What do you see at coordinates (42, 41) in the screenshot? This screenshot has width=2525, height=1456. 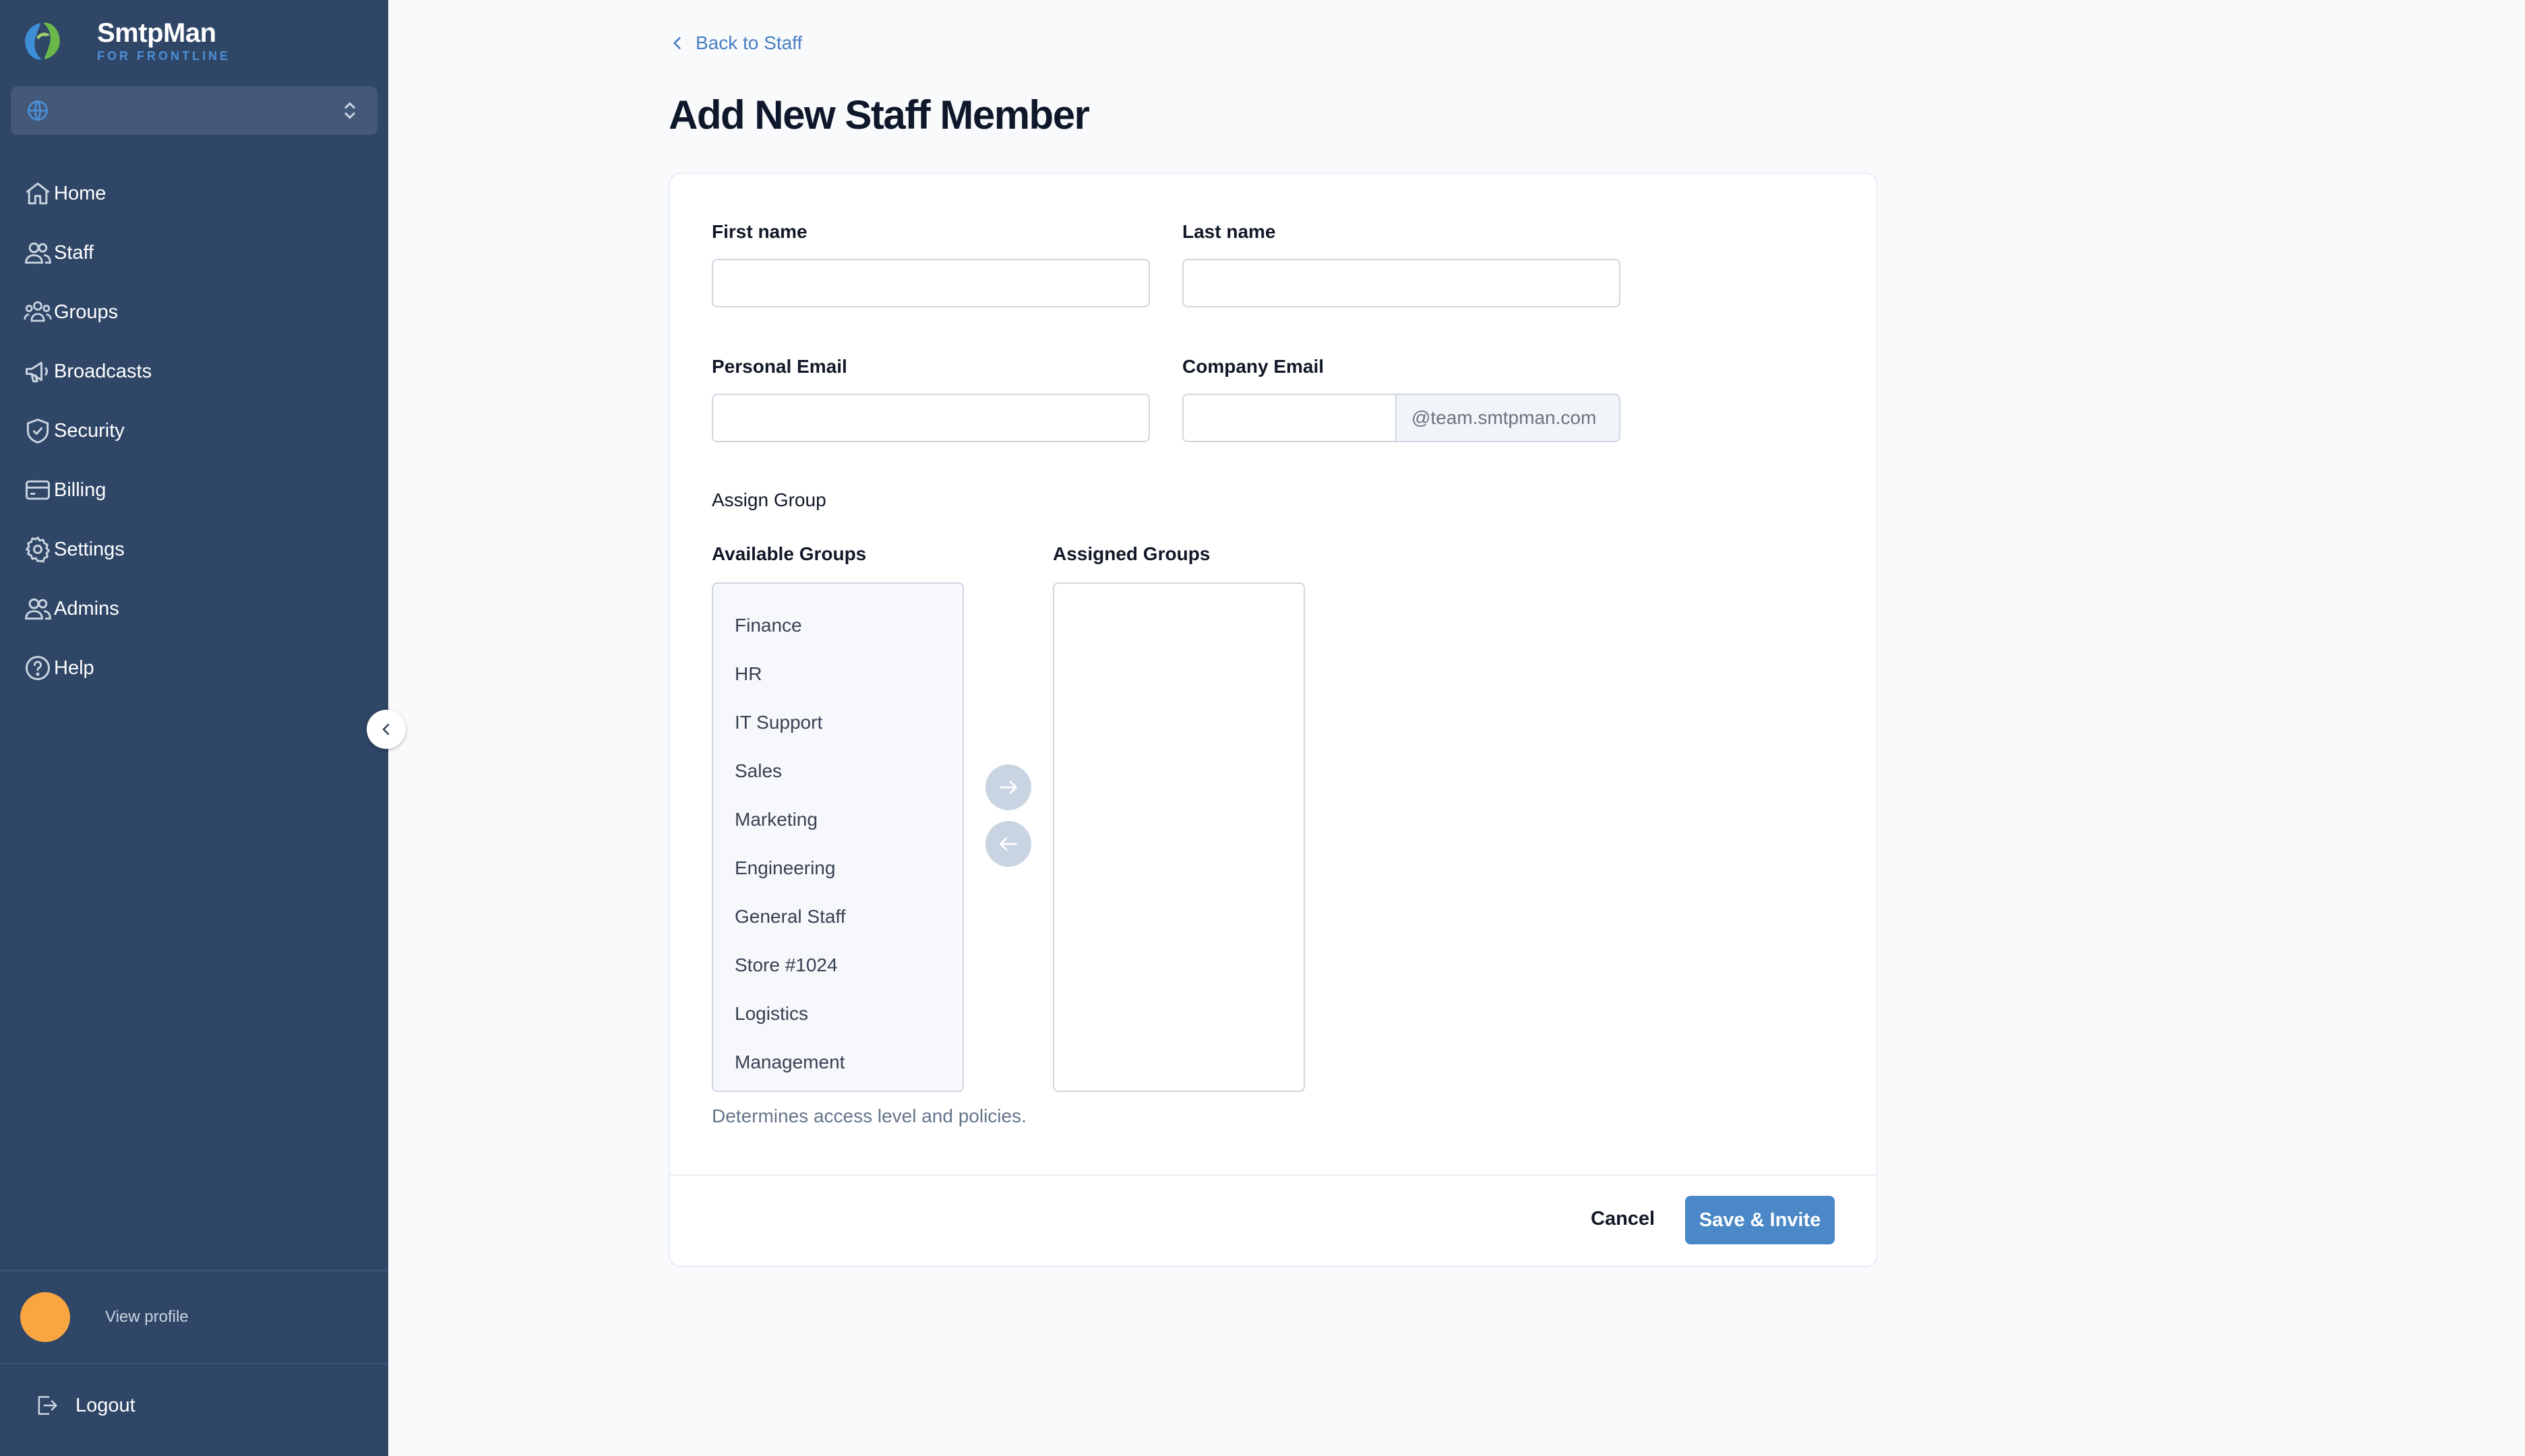 I see `smtpman-logo-icon` at bounding box center [42, 41].